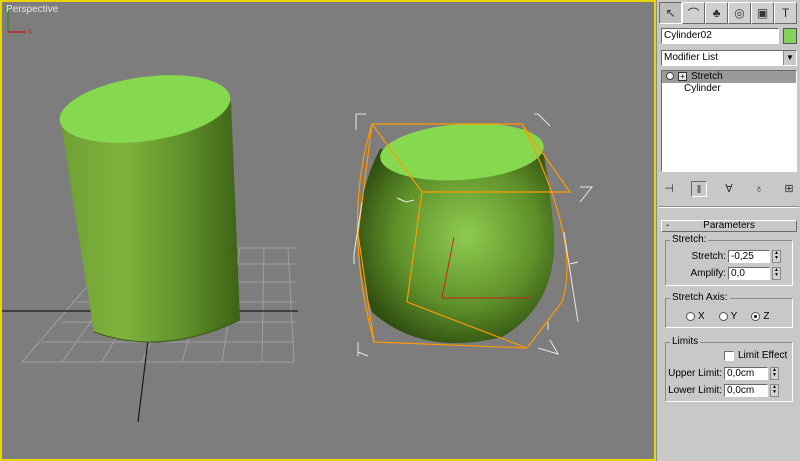  Describe the element at coordinates (759, 189) in the screenshot. I see `remove-modifier-icon: ♁` at that location.